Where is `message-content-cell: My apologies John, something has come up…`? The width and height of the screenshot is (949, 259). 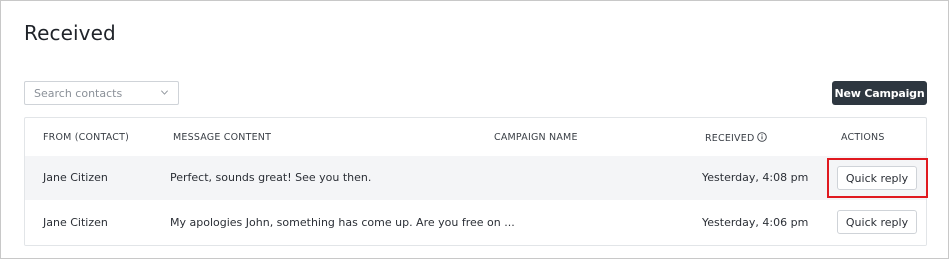
message-content-cell: My apologies John, something has come up… is located at coordinates (342, 222).